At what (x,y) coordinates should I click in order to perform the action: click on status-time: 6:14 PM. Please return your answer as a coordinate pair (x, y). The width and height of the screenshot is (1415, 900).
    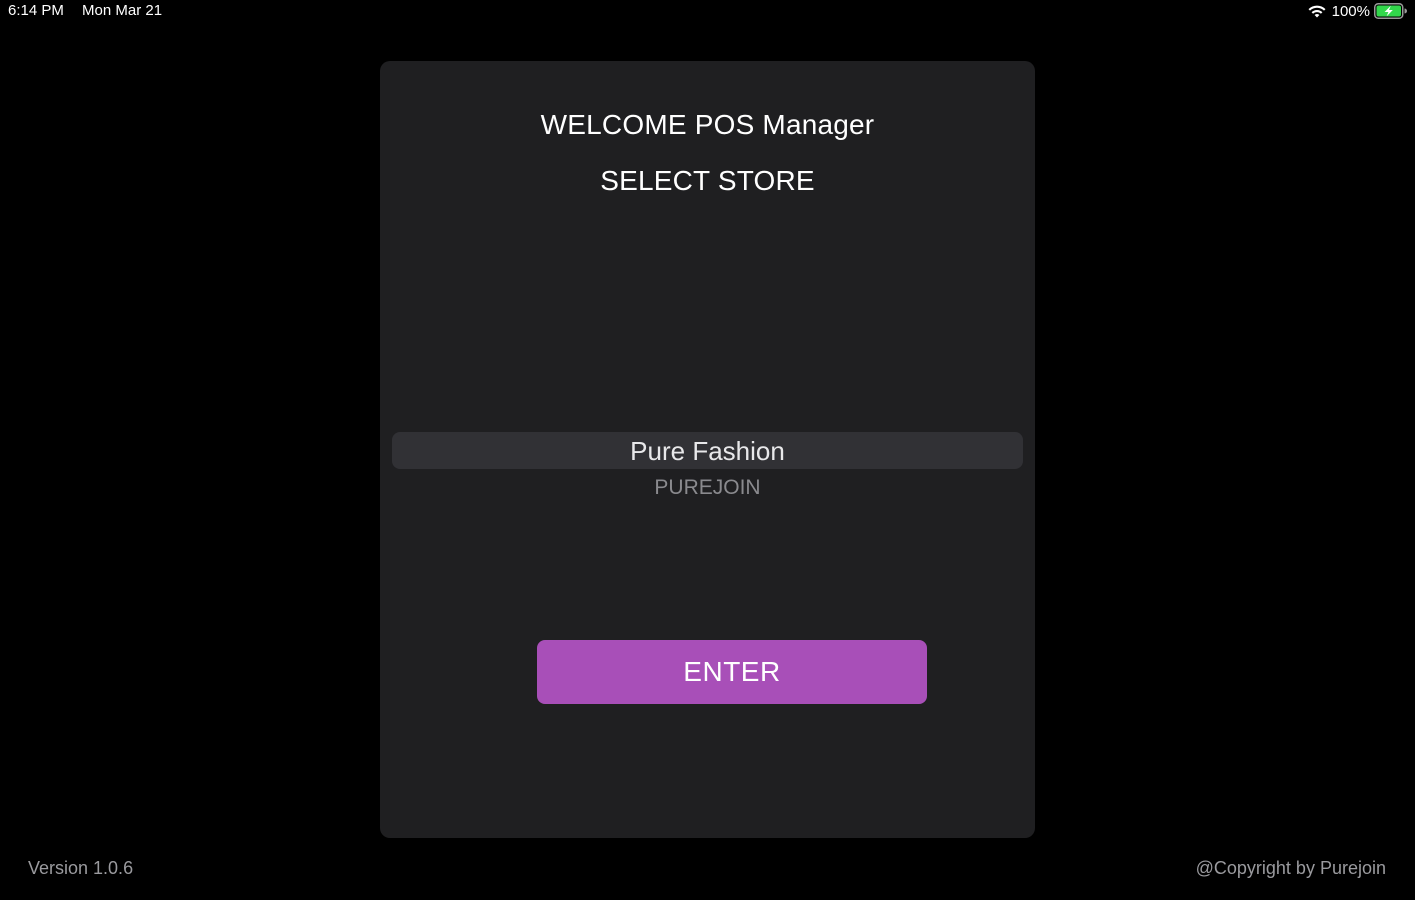
    Looking at the image, I should click on (36, 10).